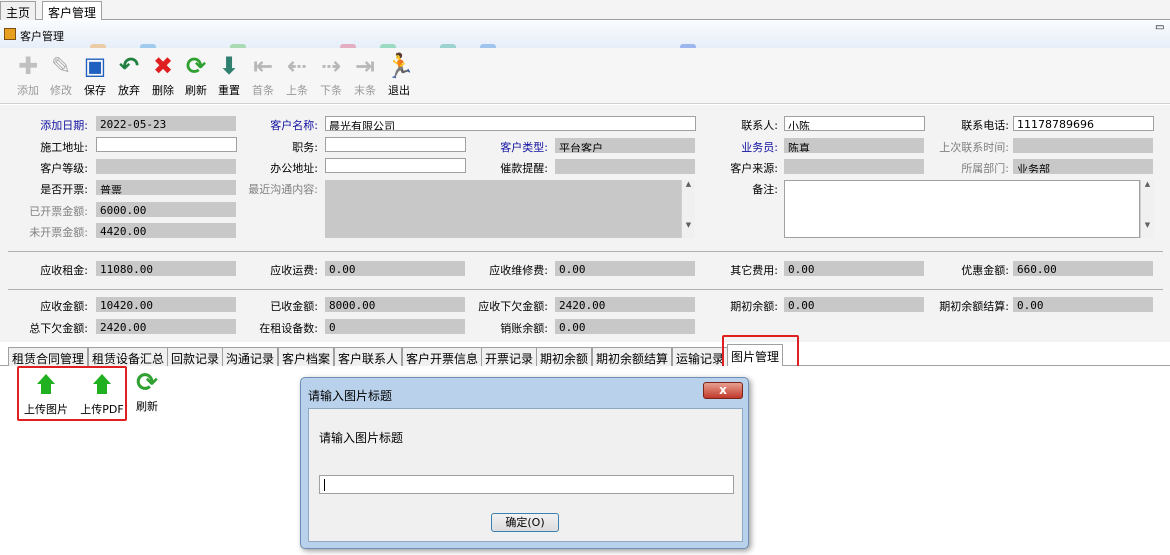 The image size is (1170, 555). What do you see at coordinates (526, 484) in the screenshot?
I see `image-title-input` at bounding box center [526, 484].